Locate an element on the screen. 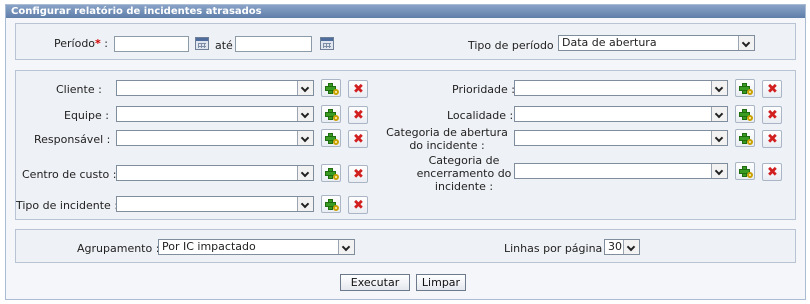 This screenshot has height=304, width=810. filter-label-centro-de-custo: Centro de custo : is located at coordinates (69, 174).